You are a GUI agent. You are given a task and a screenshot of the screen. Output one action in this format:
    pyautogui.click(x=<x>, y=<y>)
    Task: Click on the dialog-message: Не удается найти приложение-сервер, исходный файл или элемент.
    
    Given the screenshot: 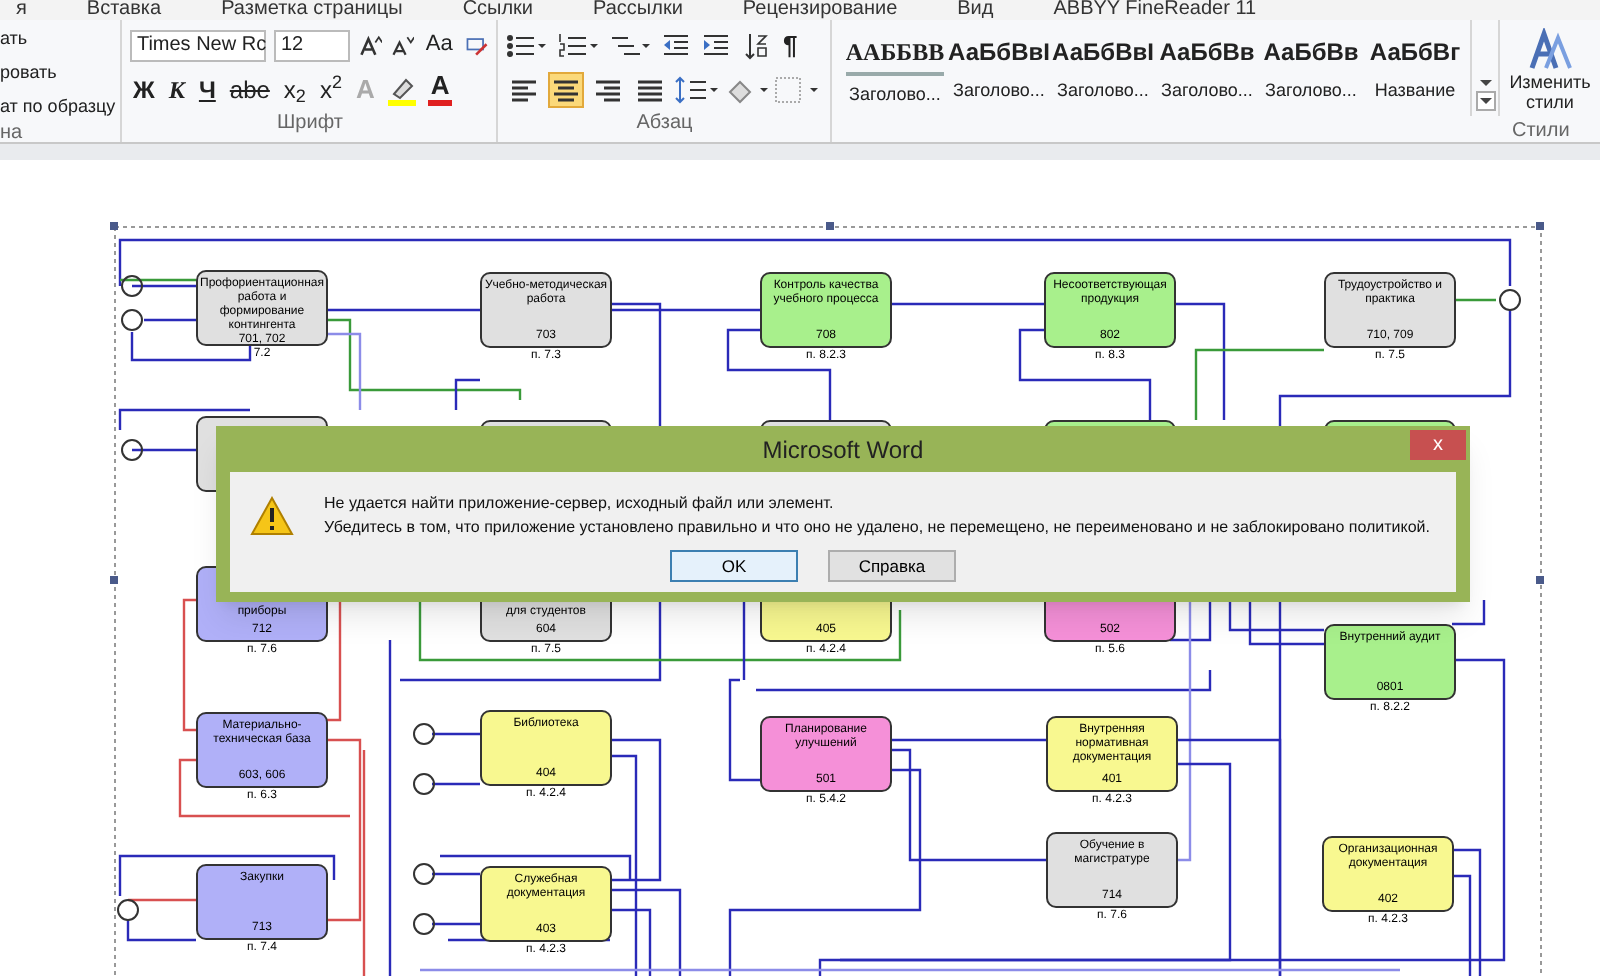 What is the action you would take?
    pyautogui.click(x=580, y=504)
    